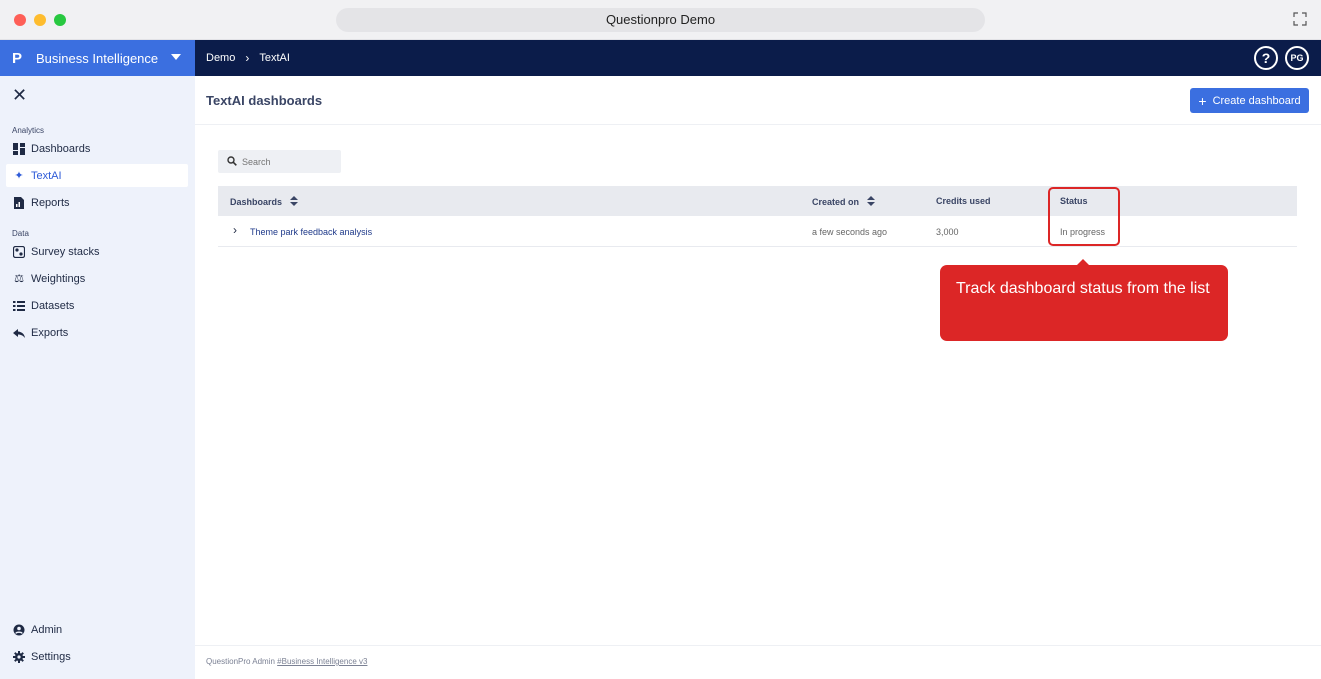 The height and width of the screenshot is (679, 1321). What do you see at coordinates (176, 57) in the screenshot?
I see `caret-down-icon` at bounding box center [176, 57].